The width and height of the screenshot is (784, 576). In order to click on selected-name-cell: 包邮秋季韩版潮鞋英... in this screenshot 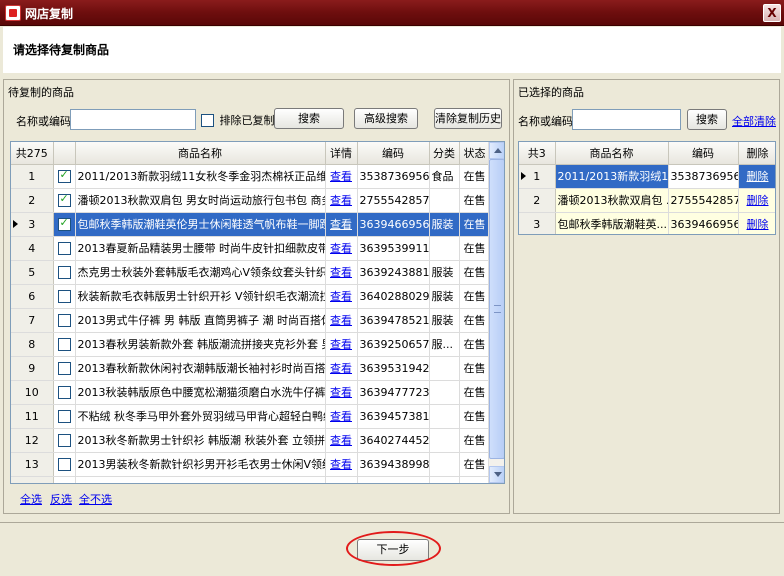, I will do `click(612, 223)`.